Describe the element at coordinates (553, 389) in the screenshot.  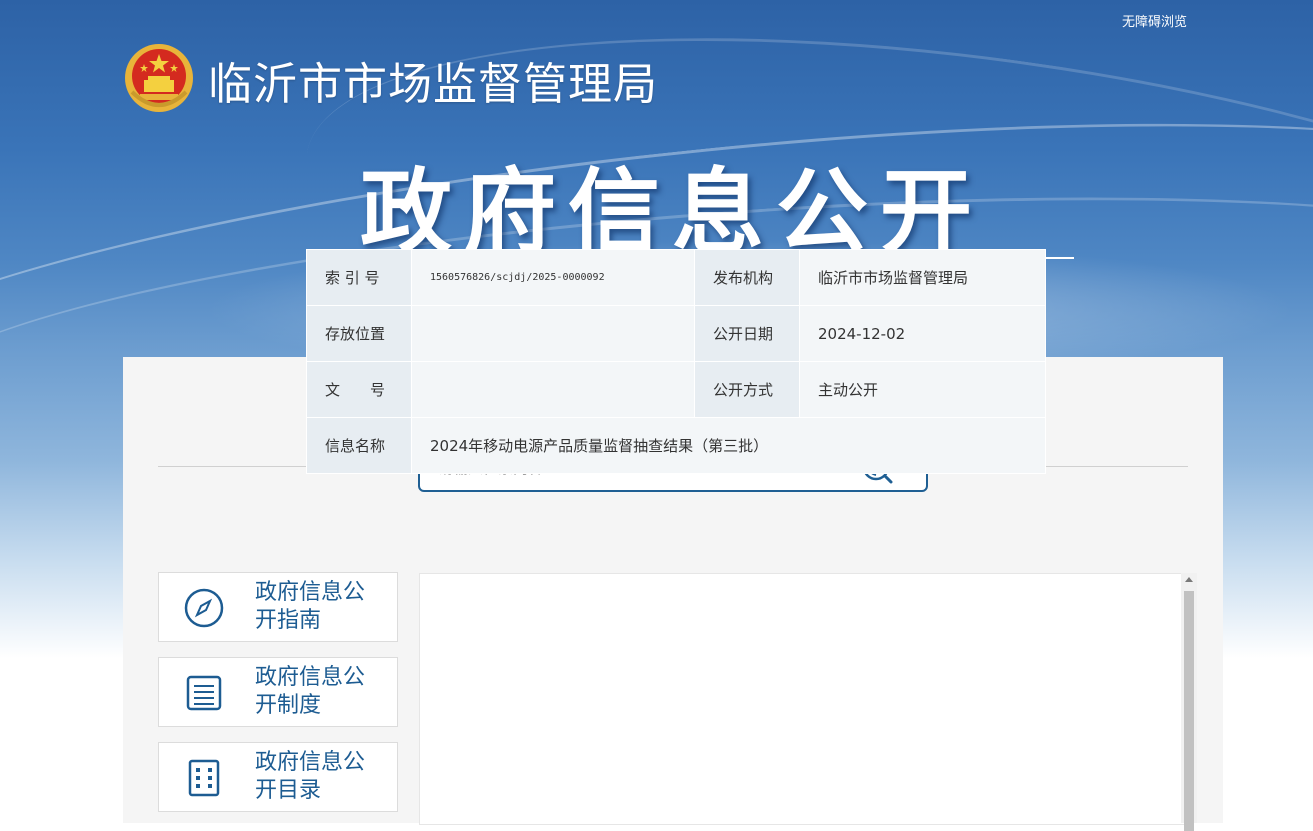
I see `field-value-doc-number` at that location.